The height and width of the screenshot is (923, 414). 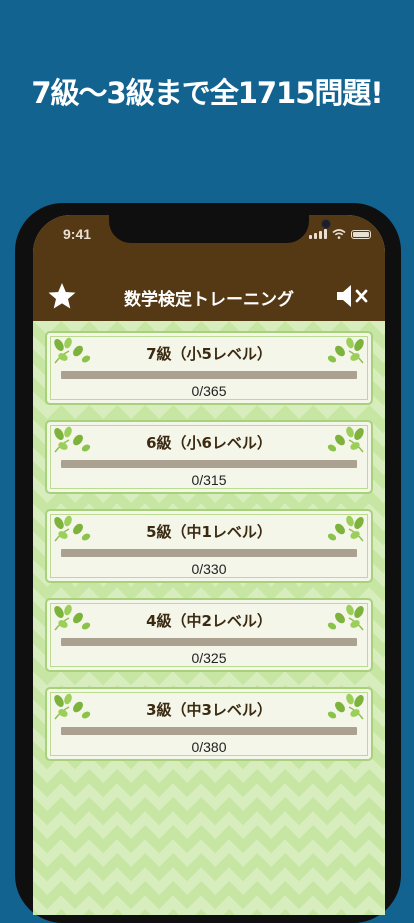 What do you see at coordinates (209, 724) in the screenshot?
I see `level-card: 3級（中3レベル） 0/380` at bounding box center [209, 724].